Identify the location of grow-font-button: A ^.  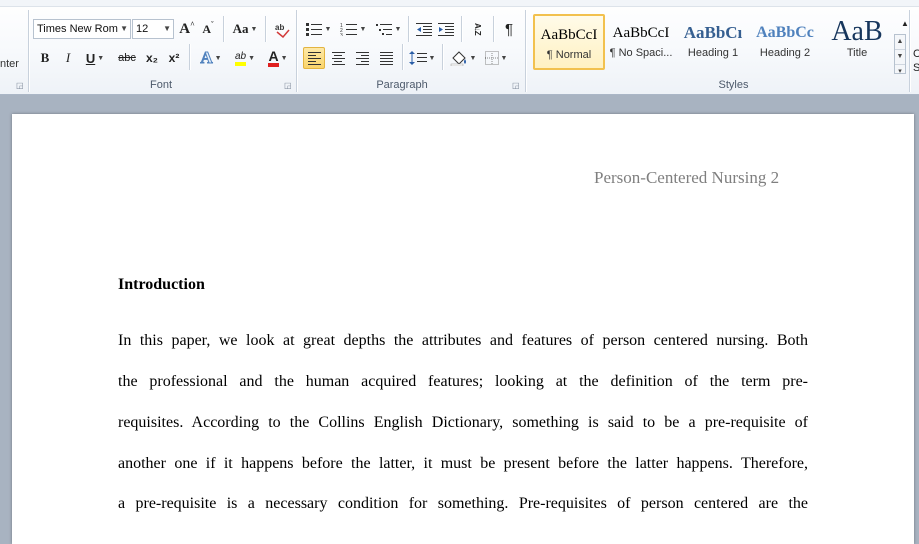
(187, 29).